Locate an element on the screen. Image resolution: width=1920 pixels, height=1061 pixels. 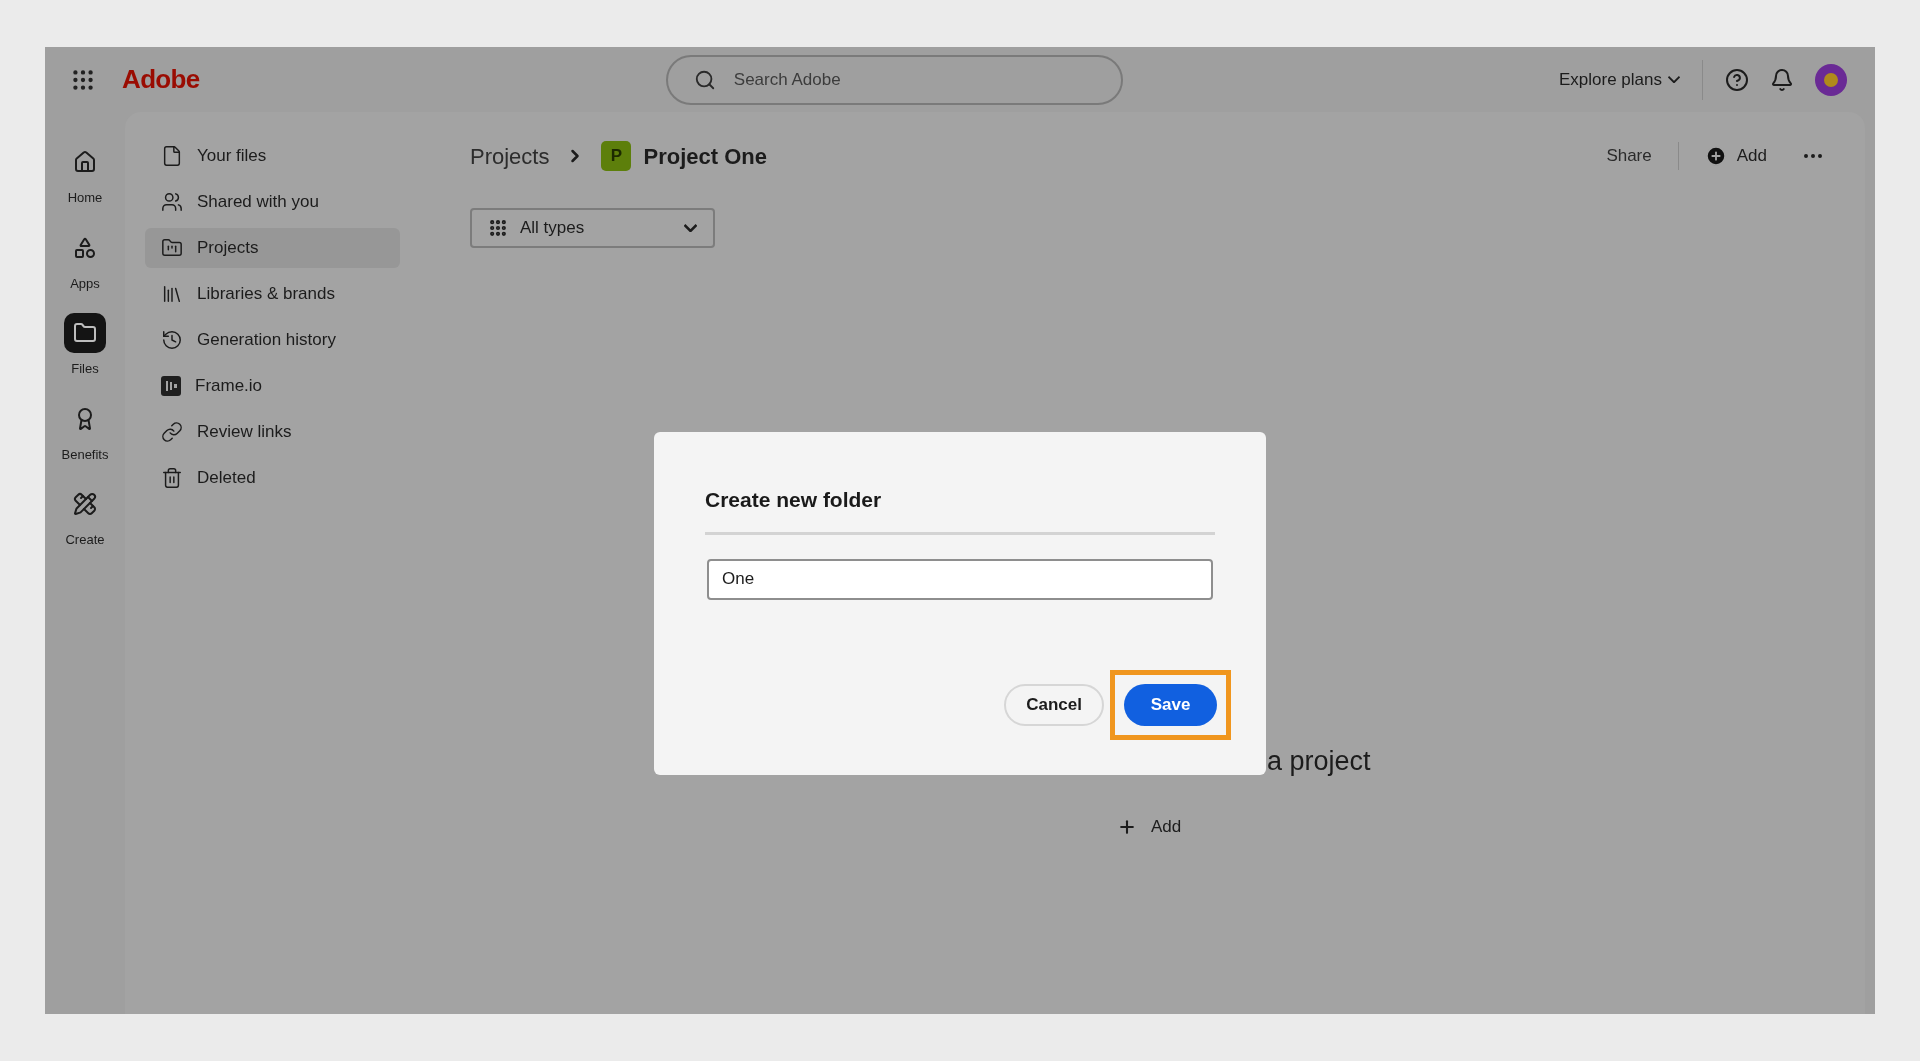
project-icon is located at coordinates (172, 248).